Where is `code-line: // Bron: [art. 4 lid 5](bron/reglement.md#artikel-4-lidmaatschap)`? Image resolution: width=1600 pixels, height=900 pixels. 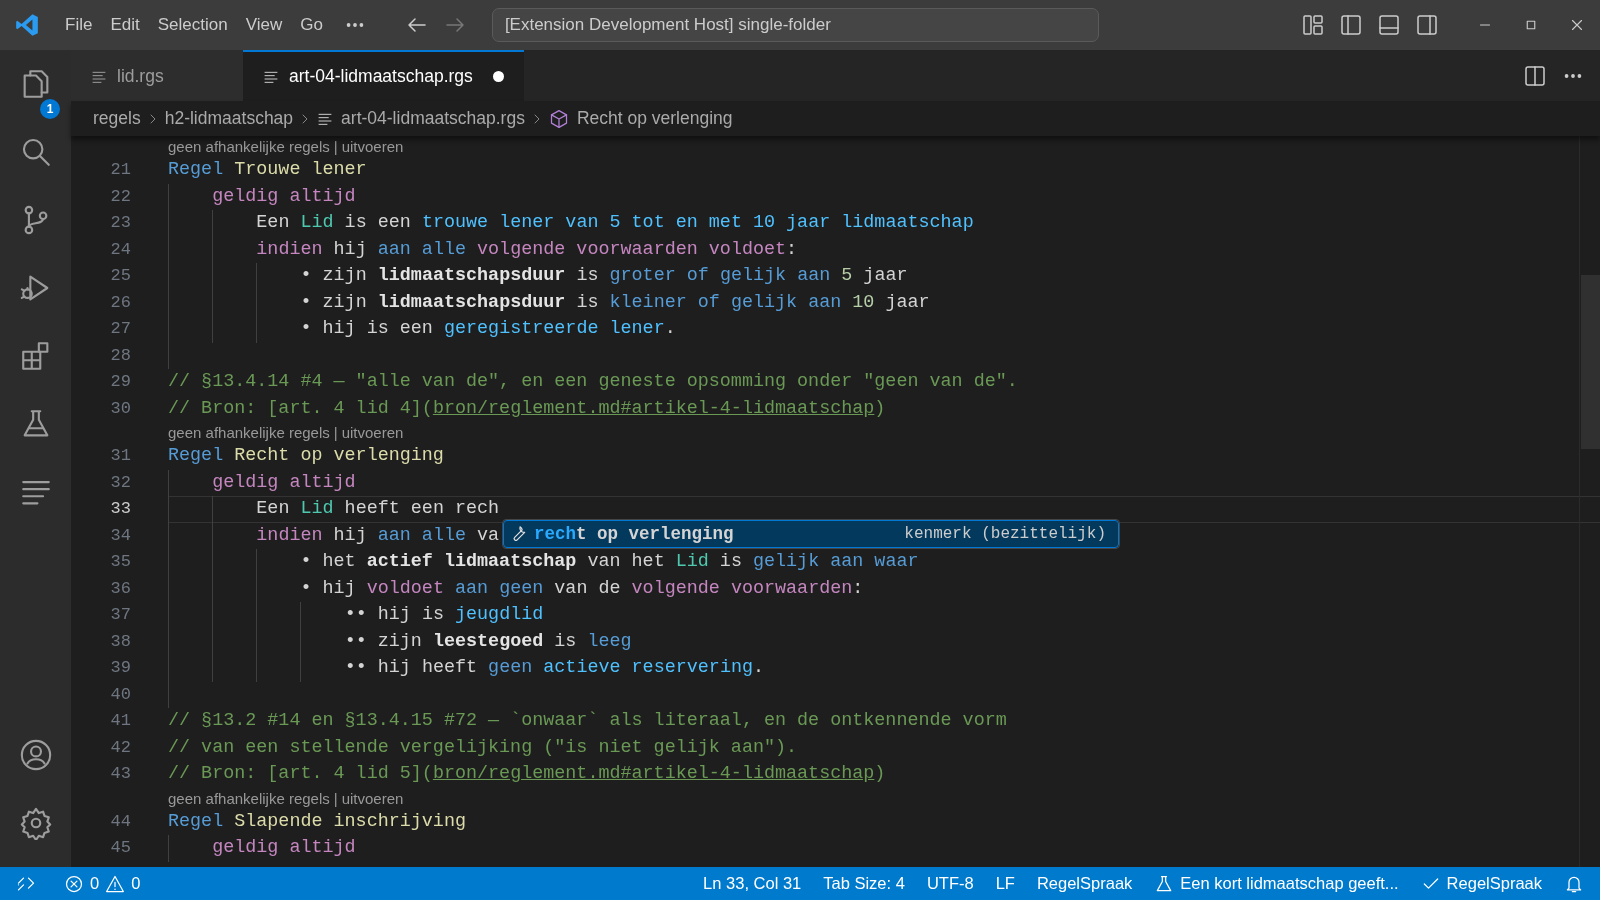
code-line: // Bron: [art. 4 lid 5](bron/reglement.md#artikel-4-lidmaatschap) is located at coordinates (527, 773).